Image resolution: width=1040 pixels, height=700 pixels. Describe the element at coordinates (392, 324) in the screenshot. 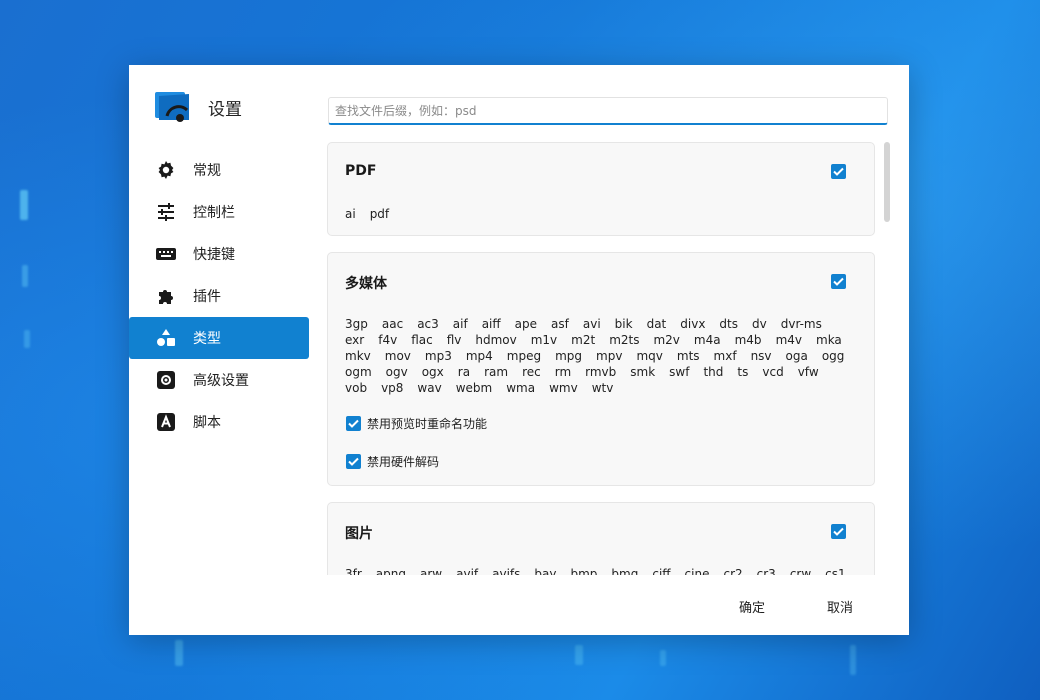

I see `extension-item: aac` at that location.